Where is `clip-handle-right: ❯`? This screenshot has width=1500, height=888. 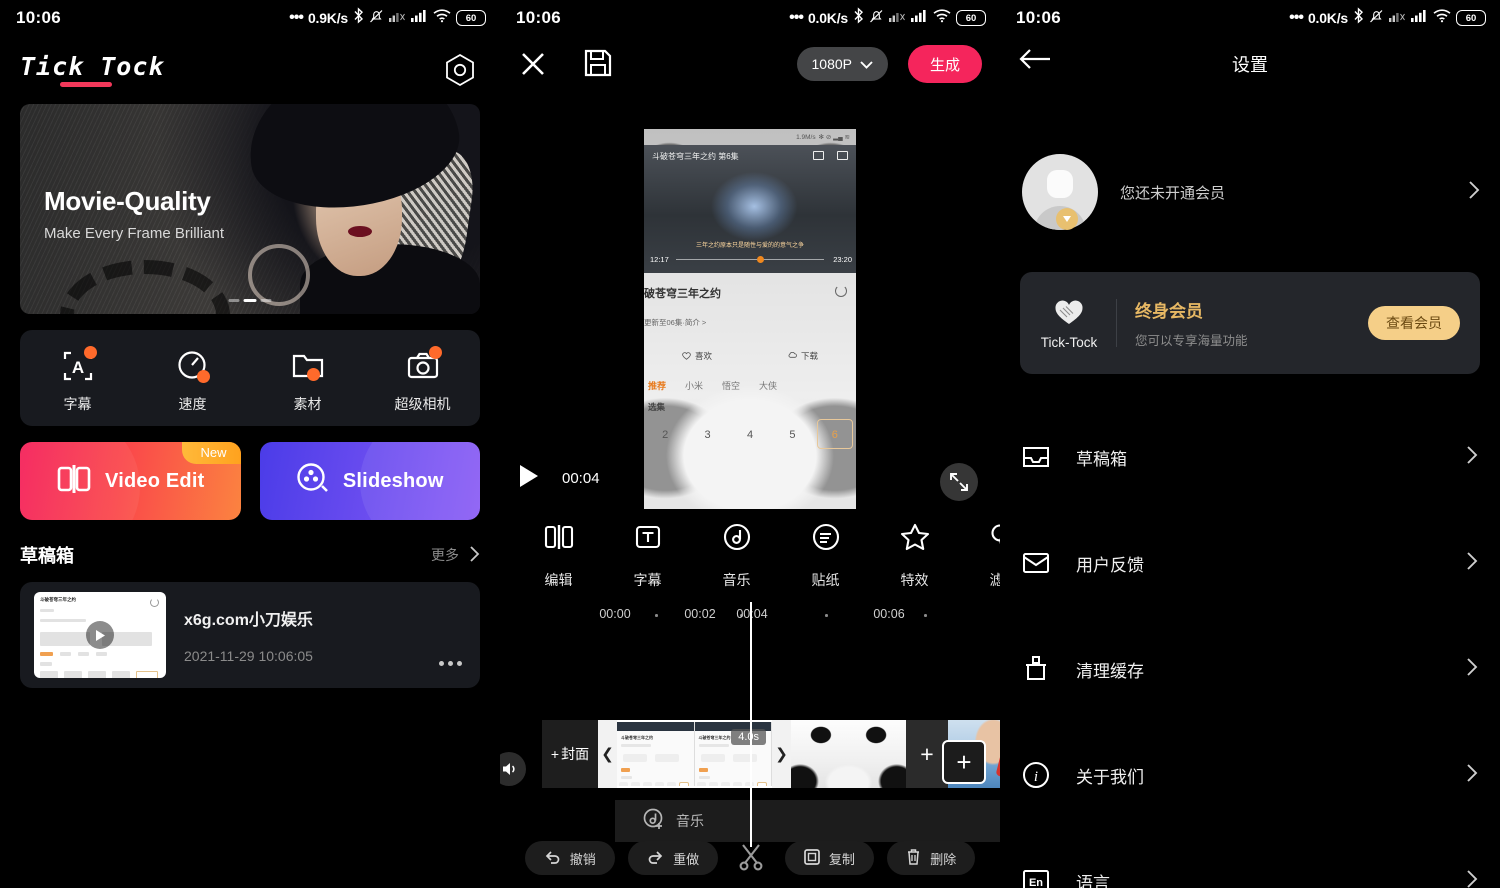 clip-handle-right: ❯ is located at coordinates (781, 754).